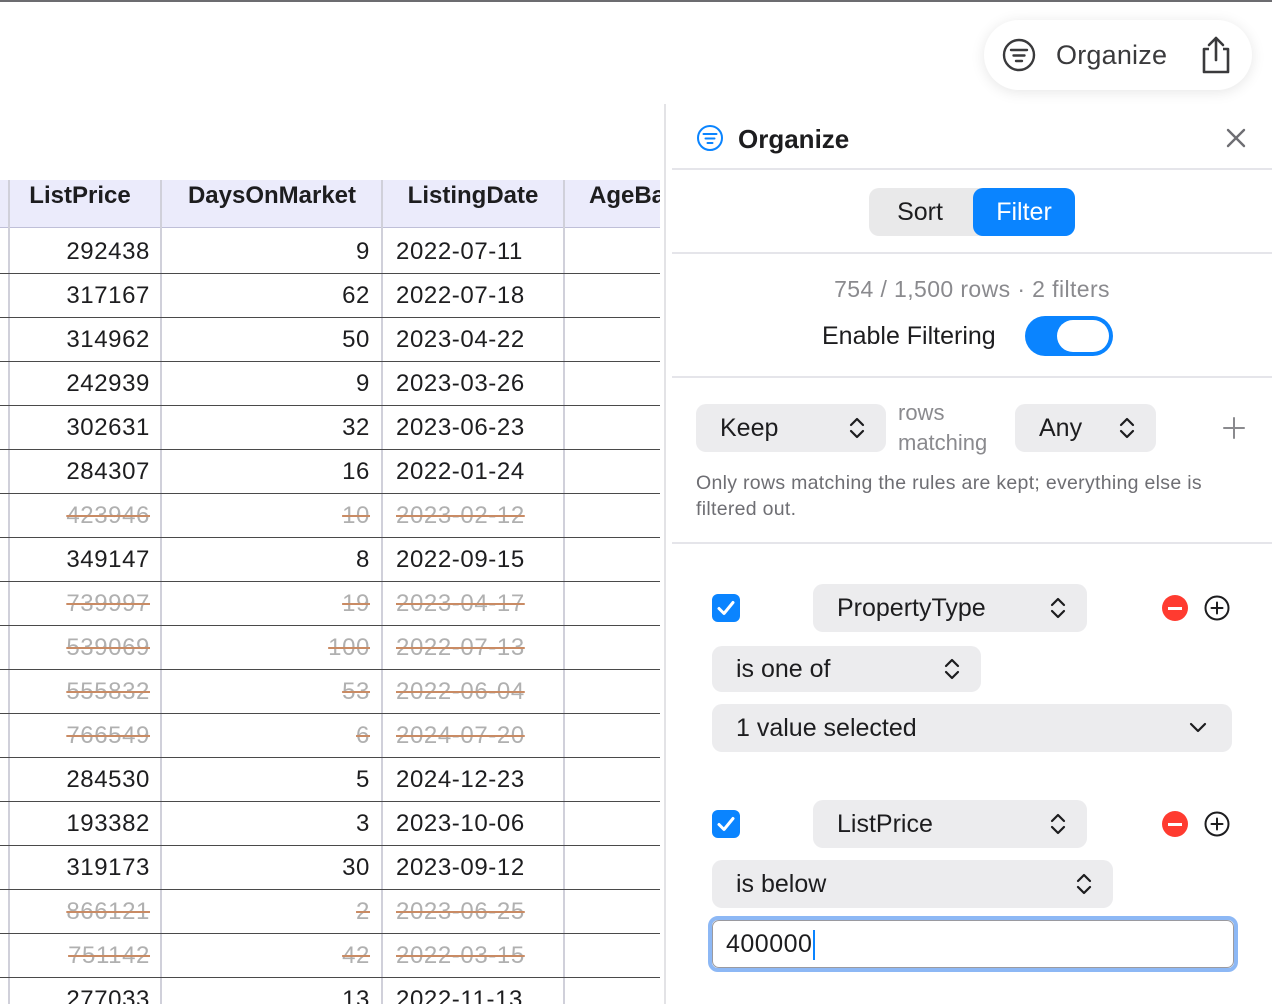  What do you see at coordinates (108, 295) in the screenshot?
I see `cell-listprice: 317167` at bounding box center [108, 295].